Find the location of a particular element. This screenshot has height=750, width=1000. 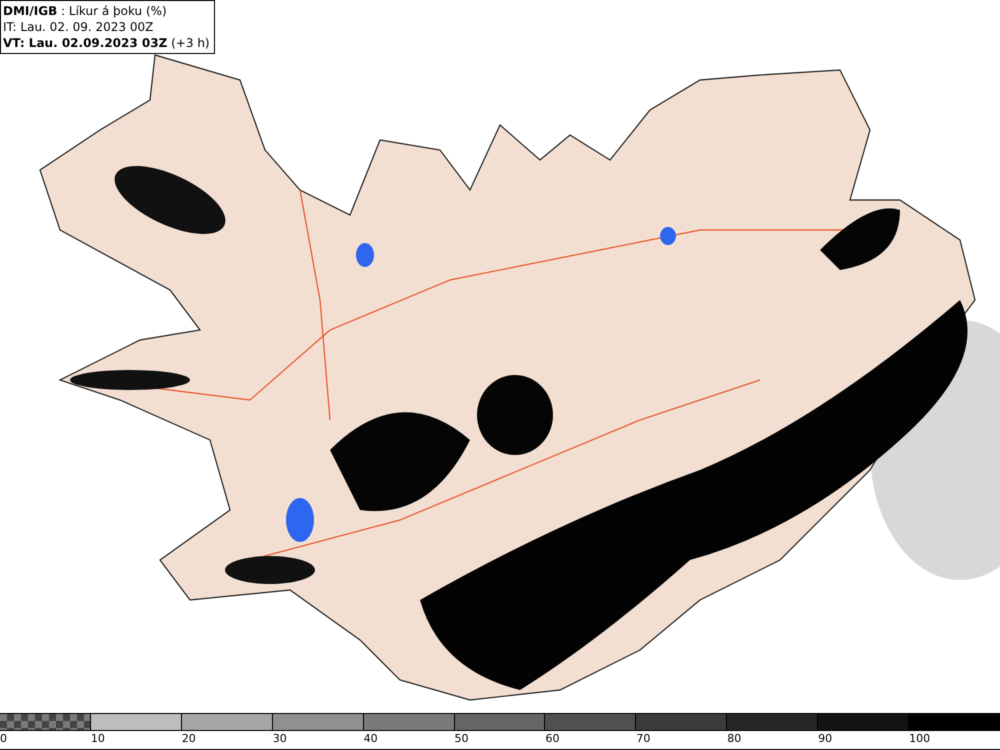

legend-label: 40 is located at coordinates (371, 739).